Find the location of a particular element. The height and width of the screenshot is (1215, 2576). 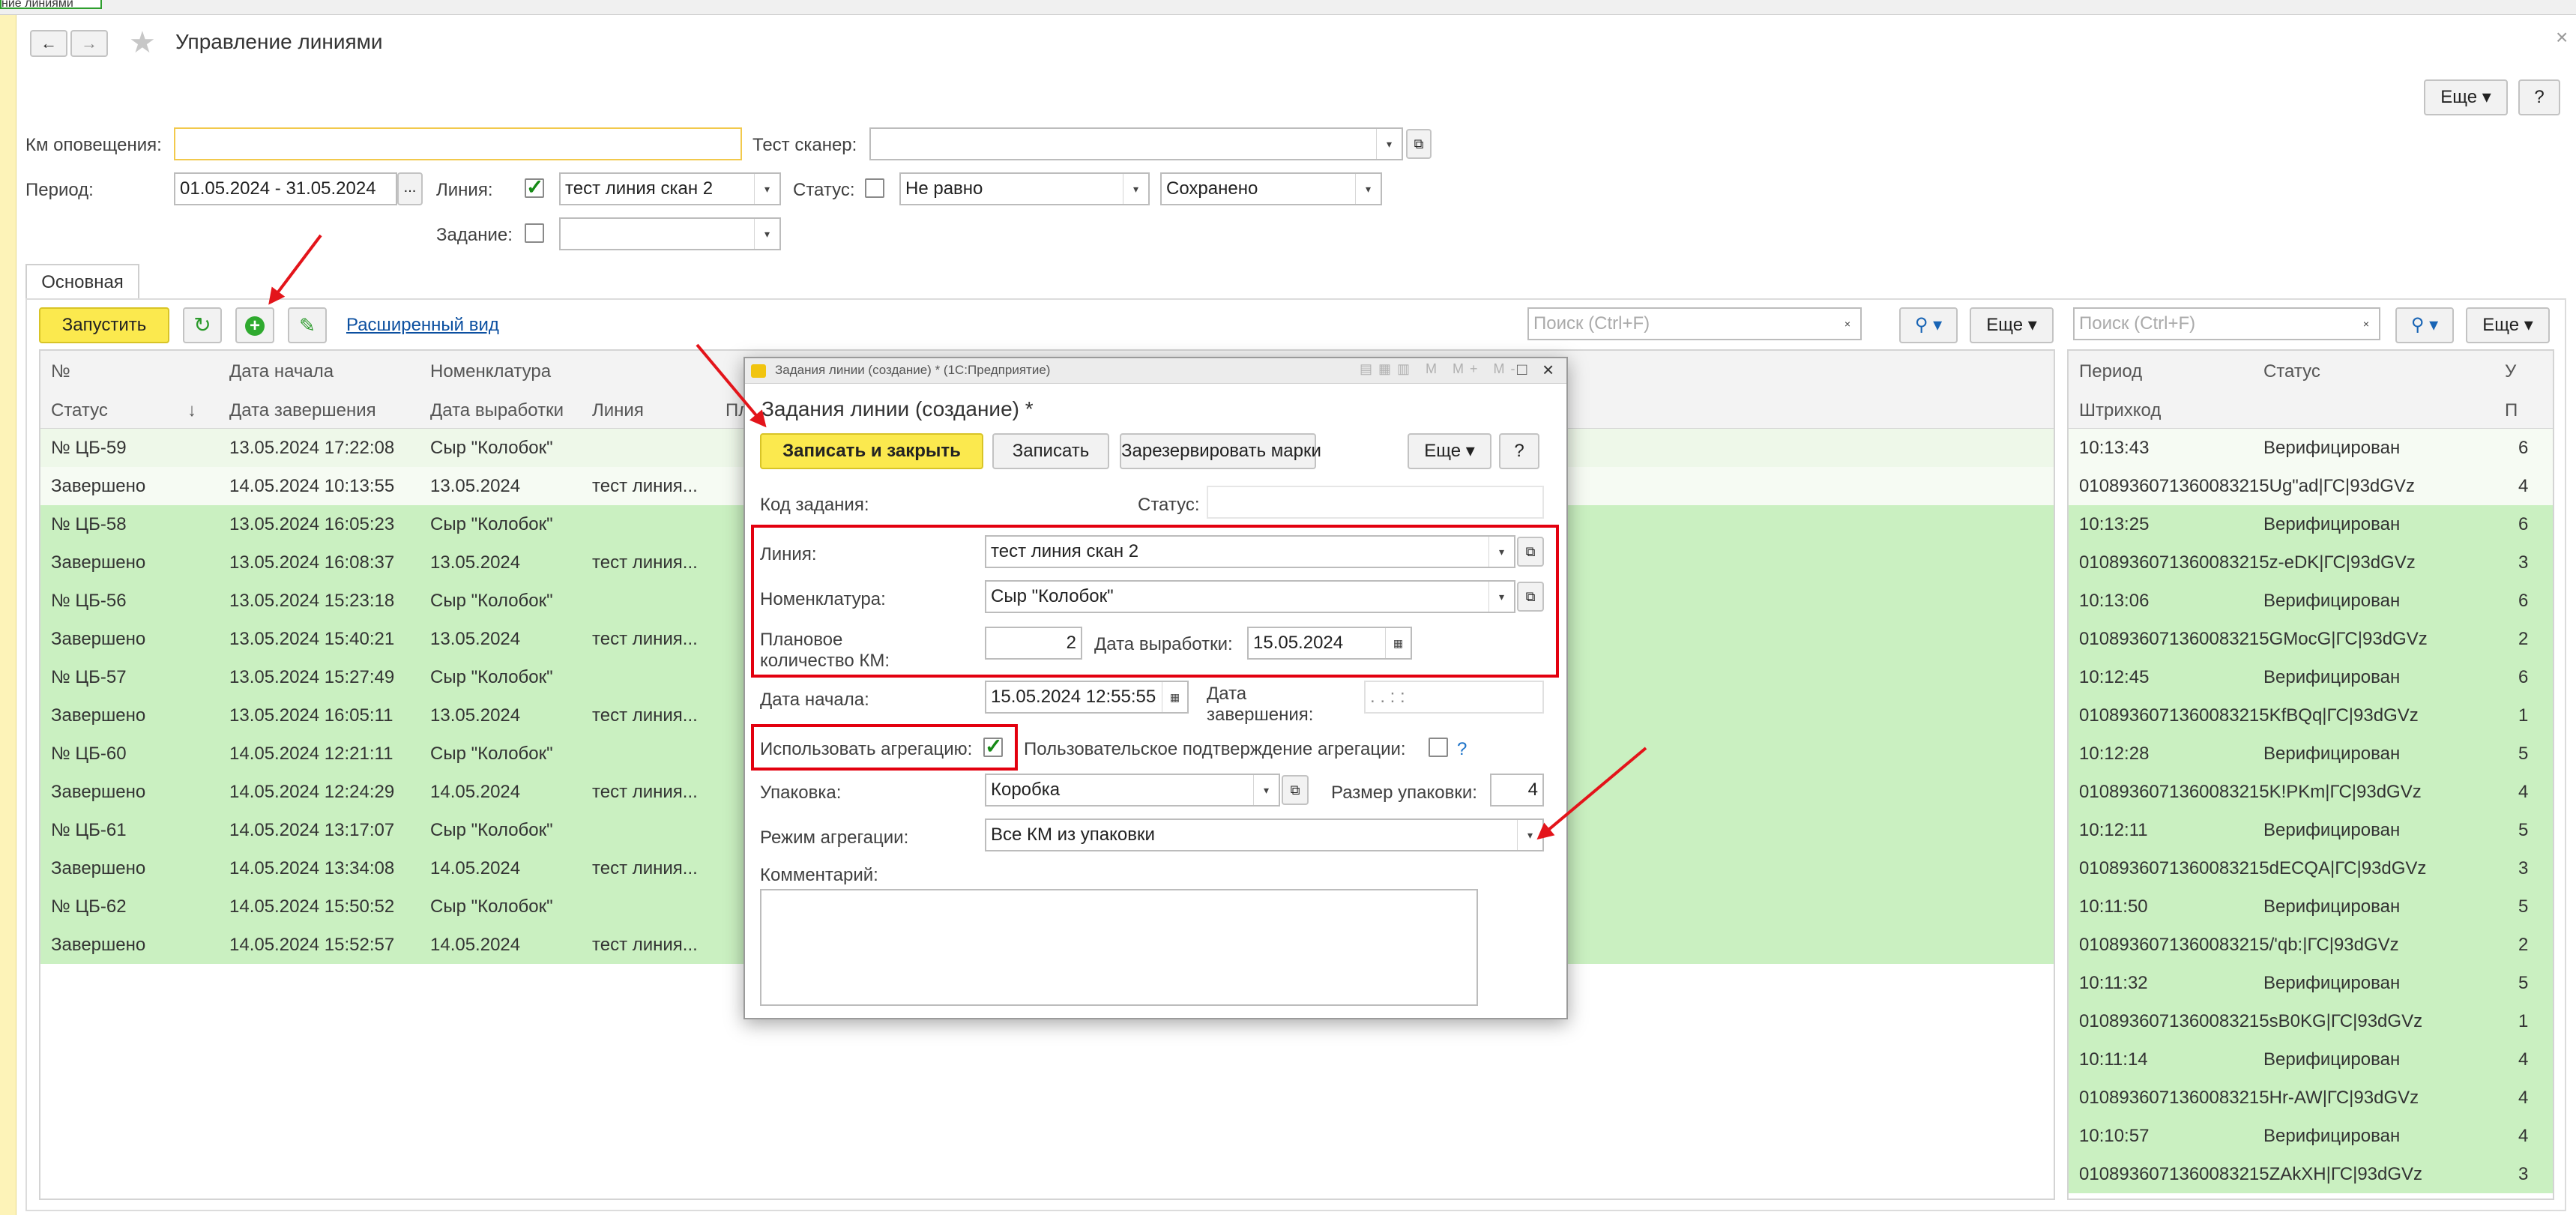

table-row: 0108936071360083215Ug"ad|ГС|93dGVz 4 is located at coordinates (2311, 486).